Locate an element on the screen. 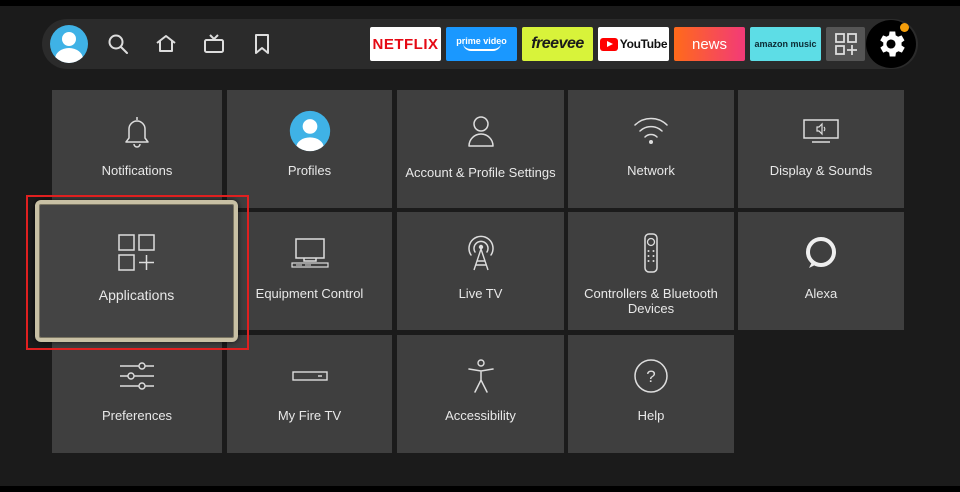  tv-soundbar-icon is located at coordinates (309, 253).